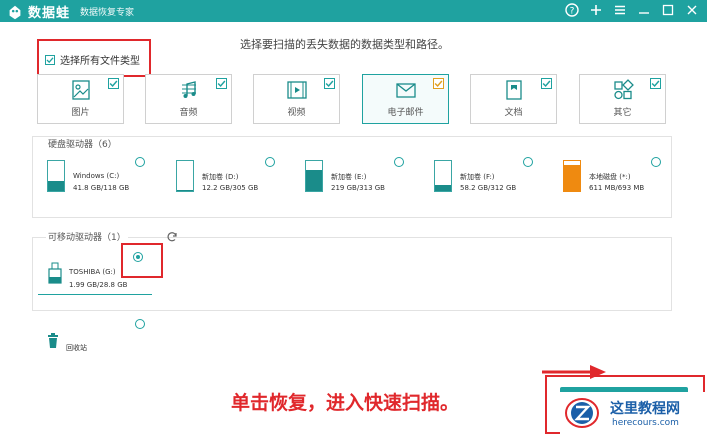 This screenshot has height=434, width=707. Describe the element at coordinates (95, 294) in the screenshot. I see `usb-selected-underline` at that location.